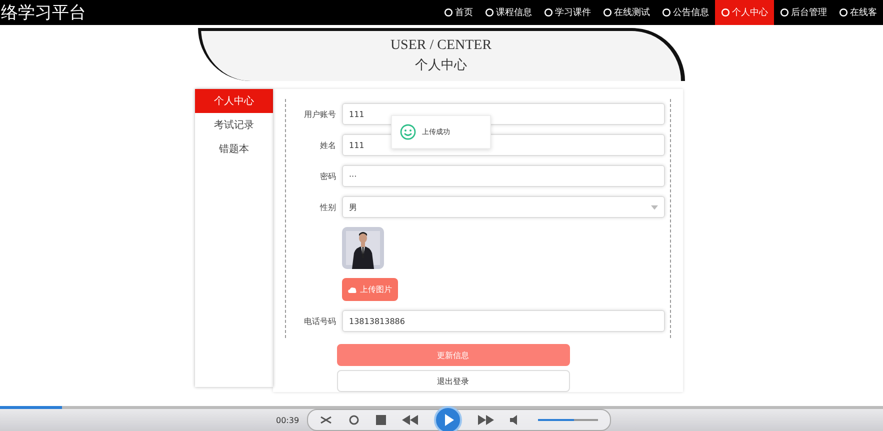  I want to click on playback-time: 00:39, so click(288, 420).